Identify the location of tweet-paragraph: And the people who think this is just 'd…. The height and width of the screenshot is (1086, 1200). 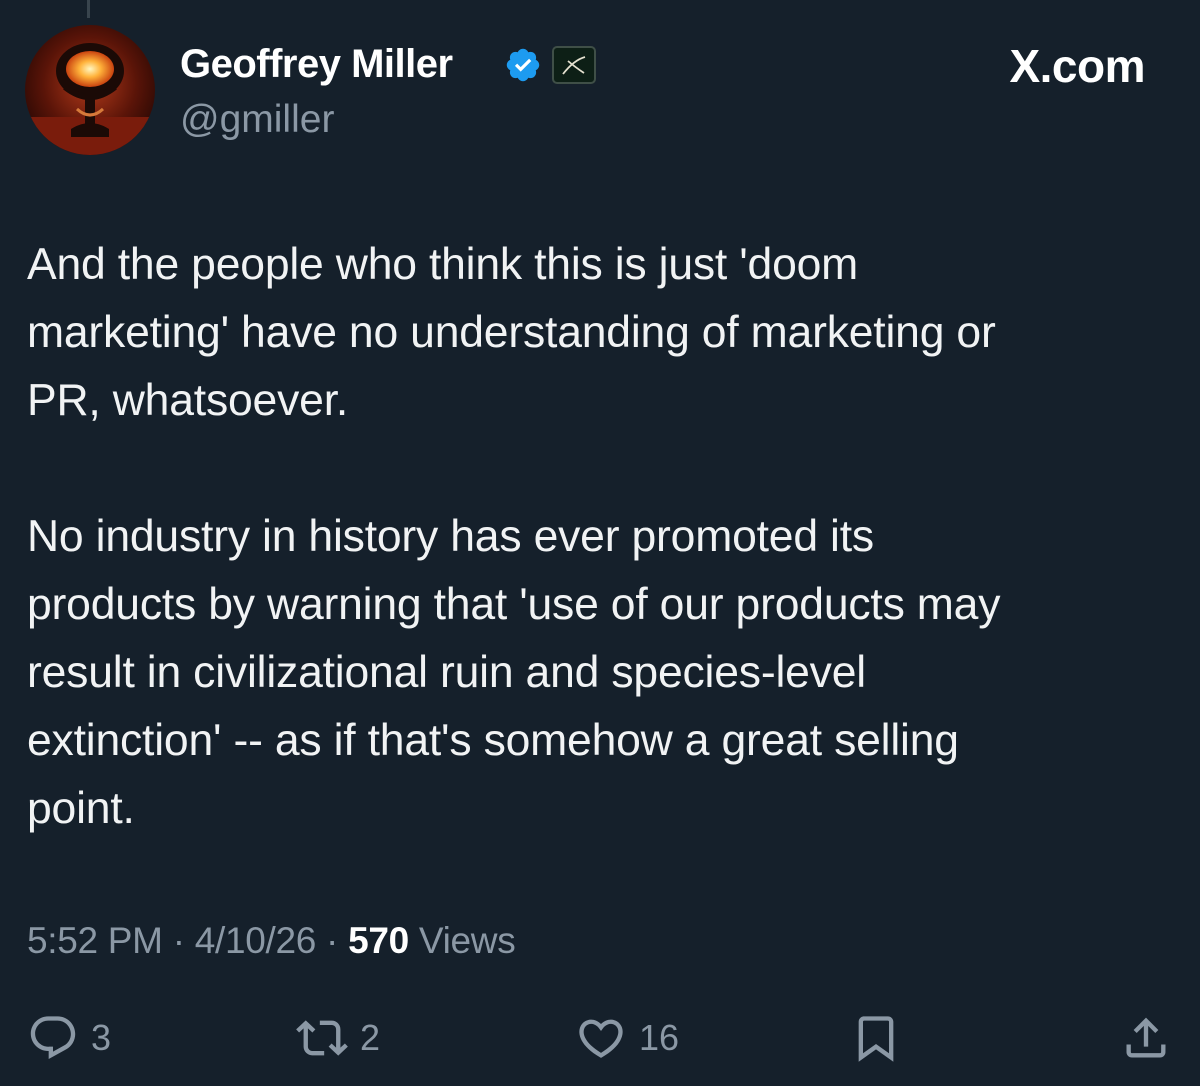
(511, 332).